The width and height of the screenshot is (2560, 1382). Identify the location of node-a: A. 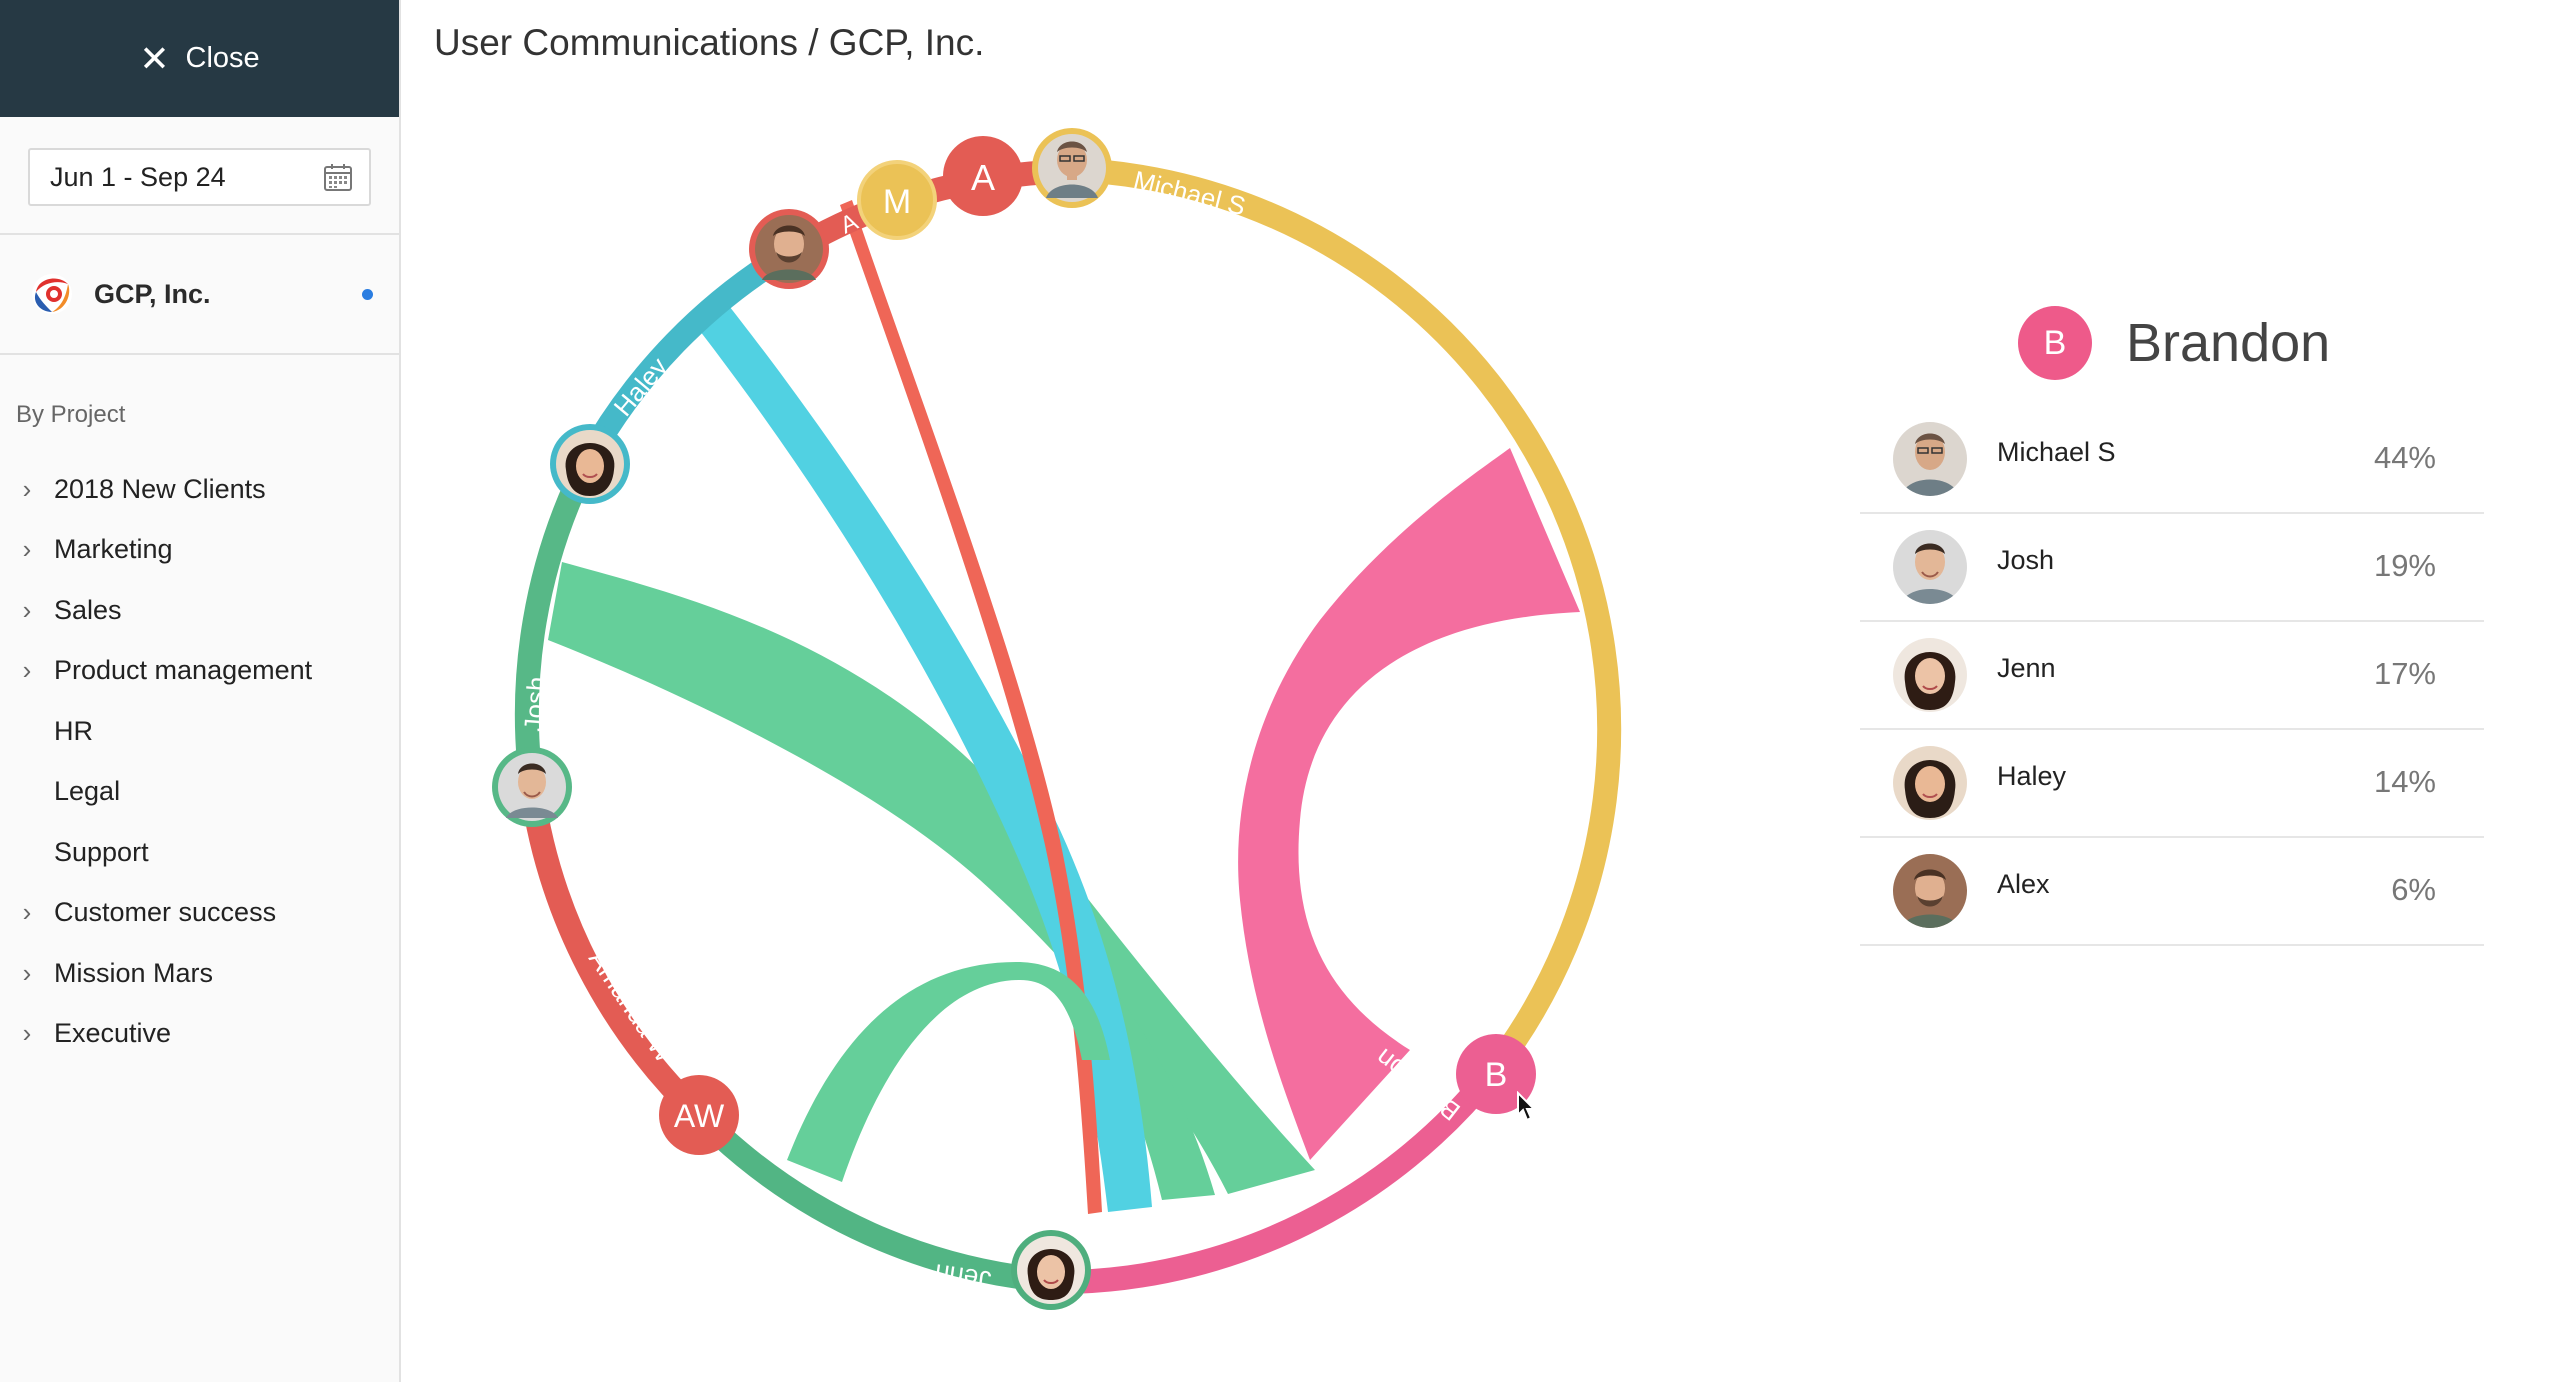
(983, 176).